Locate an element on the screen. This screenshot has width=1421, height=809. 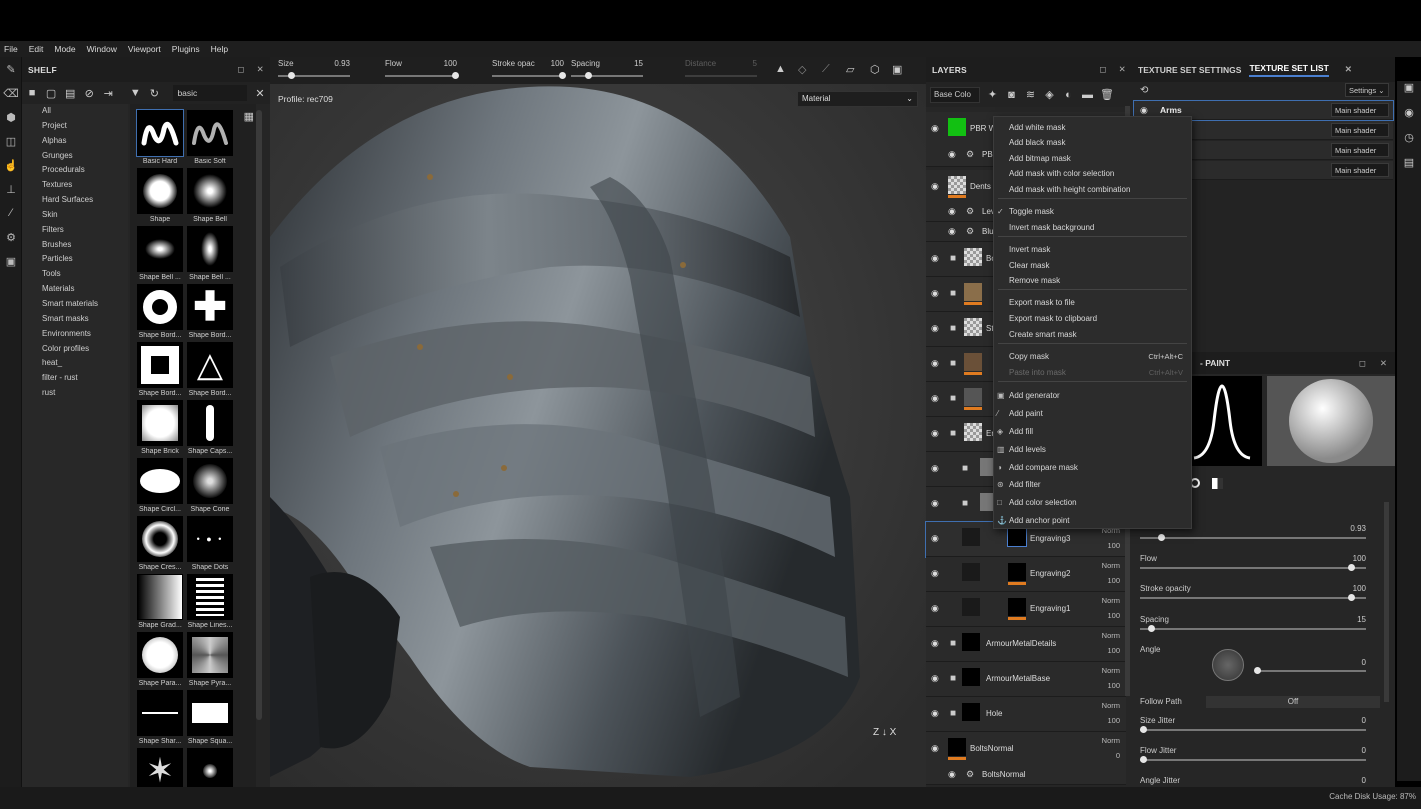
layer-row: ◉ ■ ArmourMetalDetails Norm 100 is located at coordinates (1026, 644).